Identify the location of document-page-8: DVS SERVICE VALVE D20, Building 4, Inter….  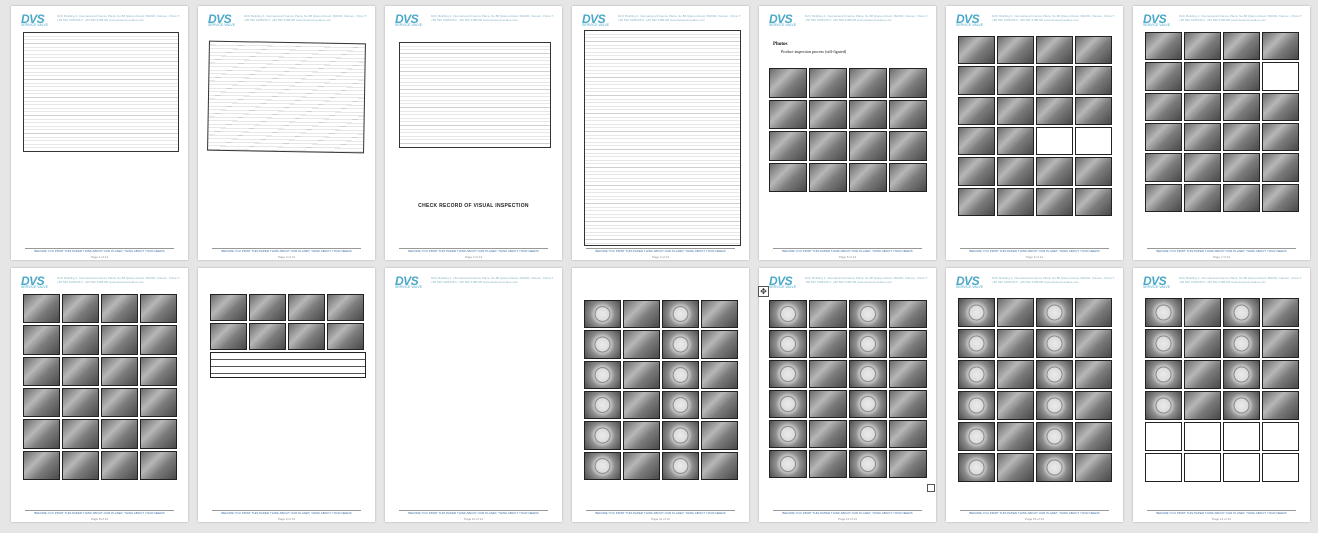
(99, 395).